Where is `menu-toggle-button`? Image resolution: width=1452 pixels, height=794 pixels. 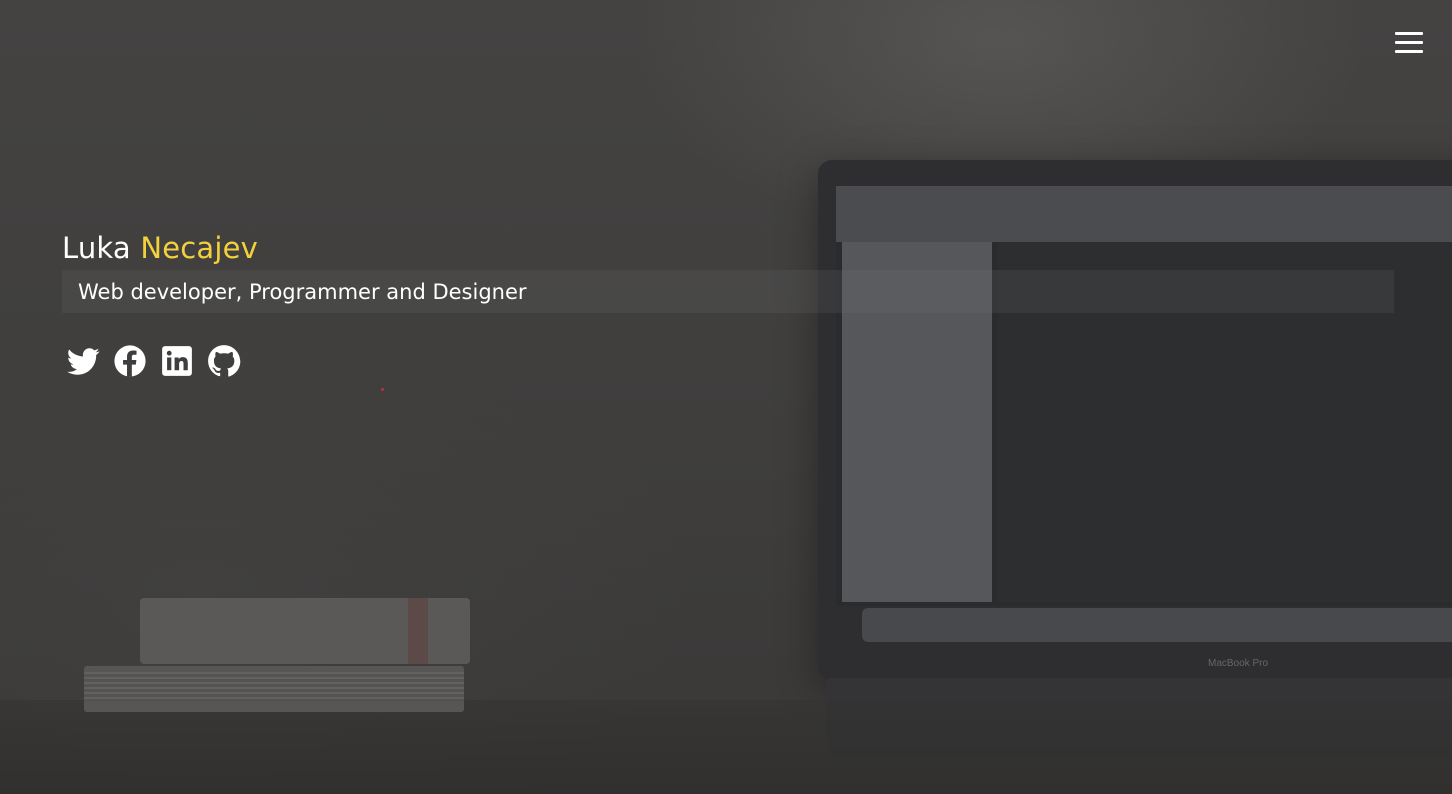 menu-toggle-button is located at coordinates (1409, 43).